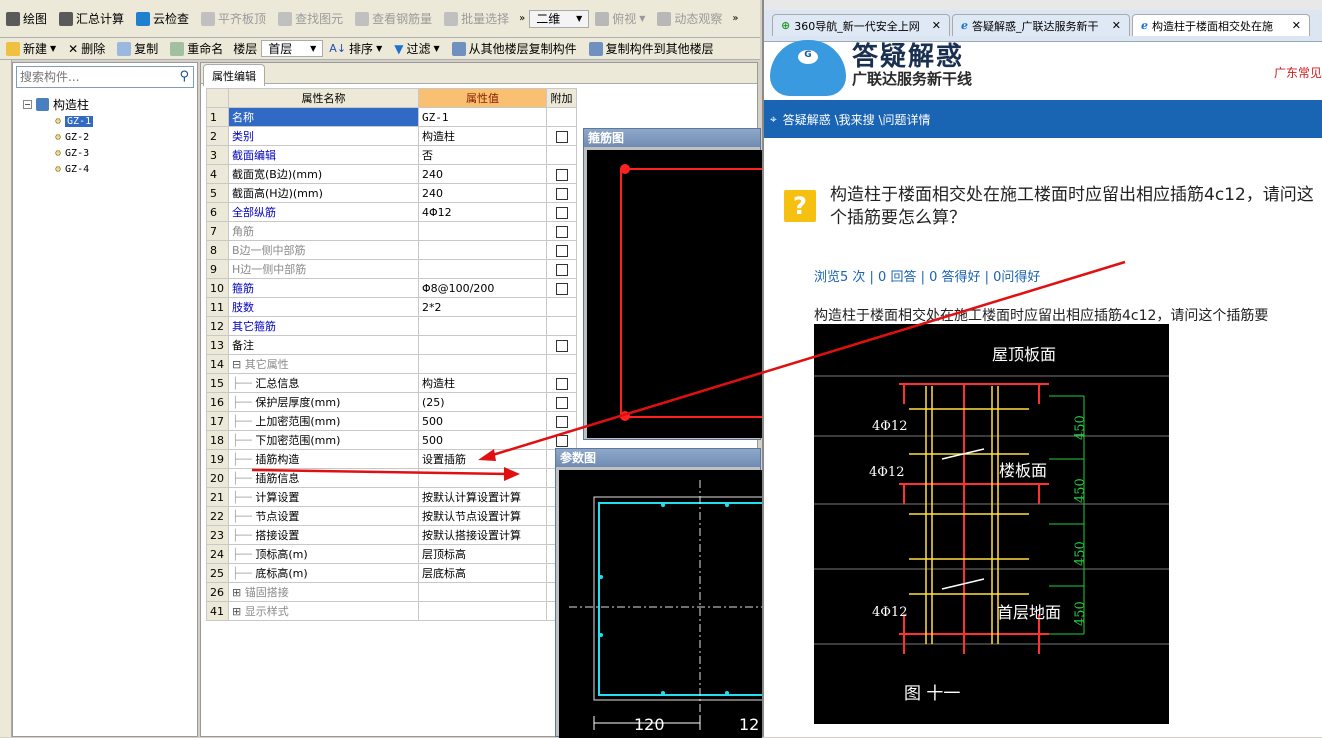  I want to click on property-row: 5 截面高(H边)(mm) 240, so click(391, 193).